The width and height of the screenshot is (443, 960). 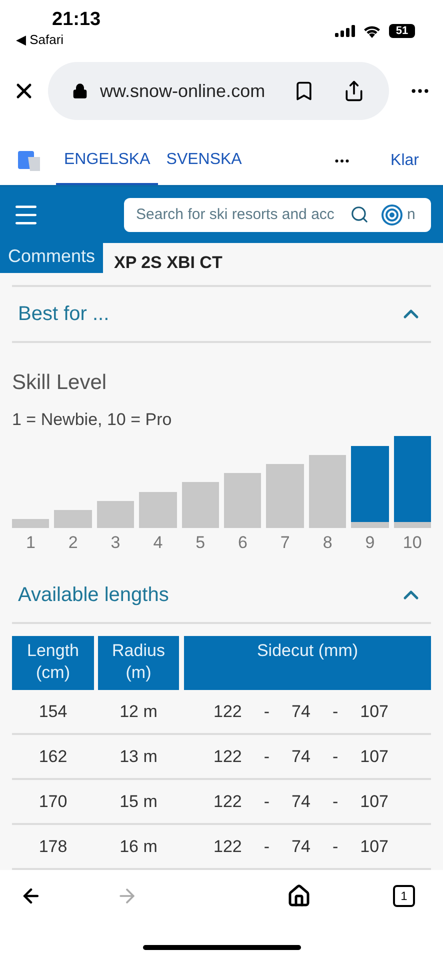 What do you see at coordinates (138, 663) in the screenshot?
I see `column-header: Radius (m)` at bounding box center [138, 663].